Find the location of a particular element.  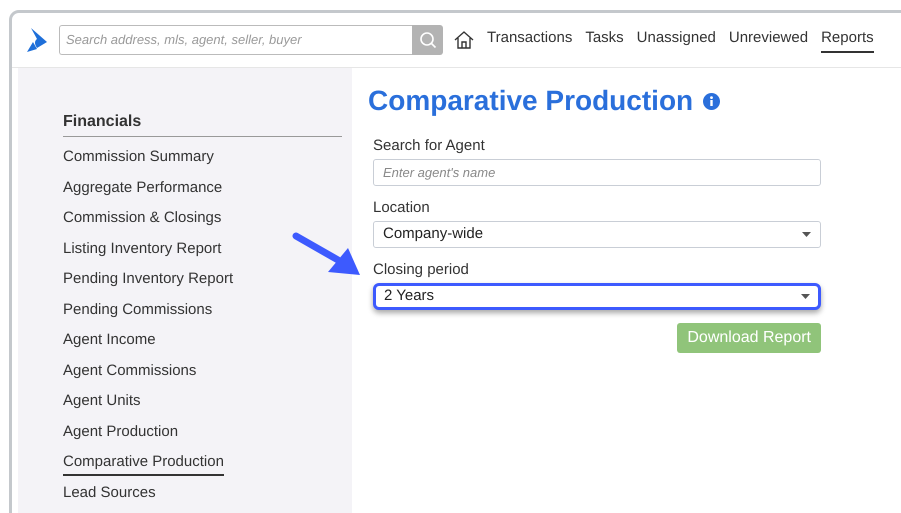

sidebar-link: Comparative Production is located at coordinates (143, 463).